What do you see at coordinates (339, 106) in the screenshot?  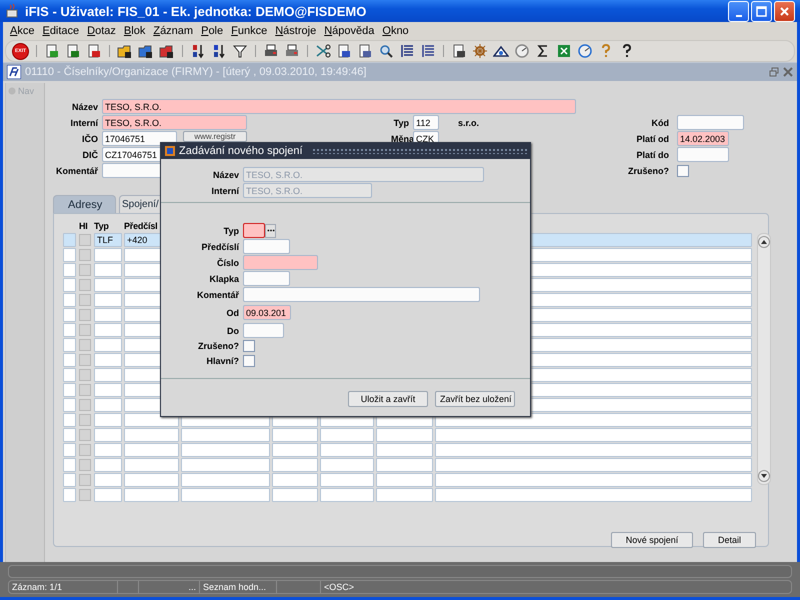 I see `name-field: TESO, S.R.O.` at bounding box center [339, 106].